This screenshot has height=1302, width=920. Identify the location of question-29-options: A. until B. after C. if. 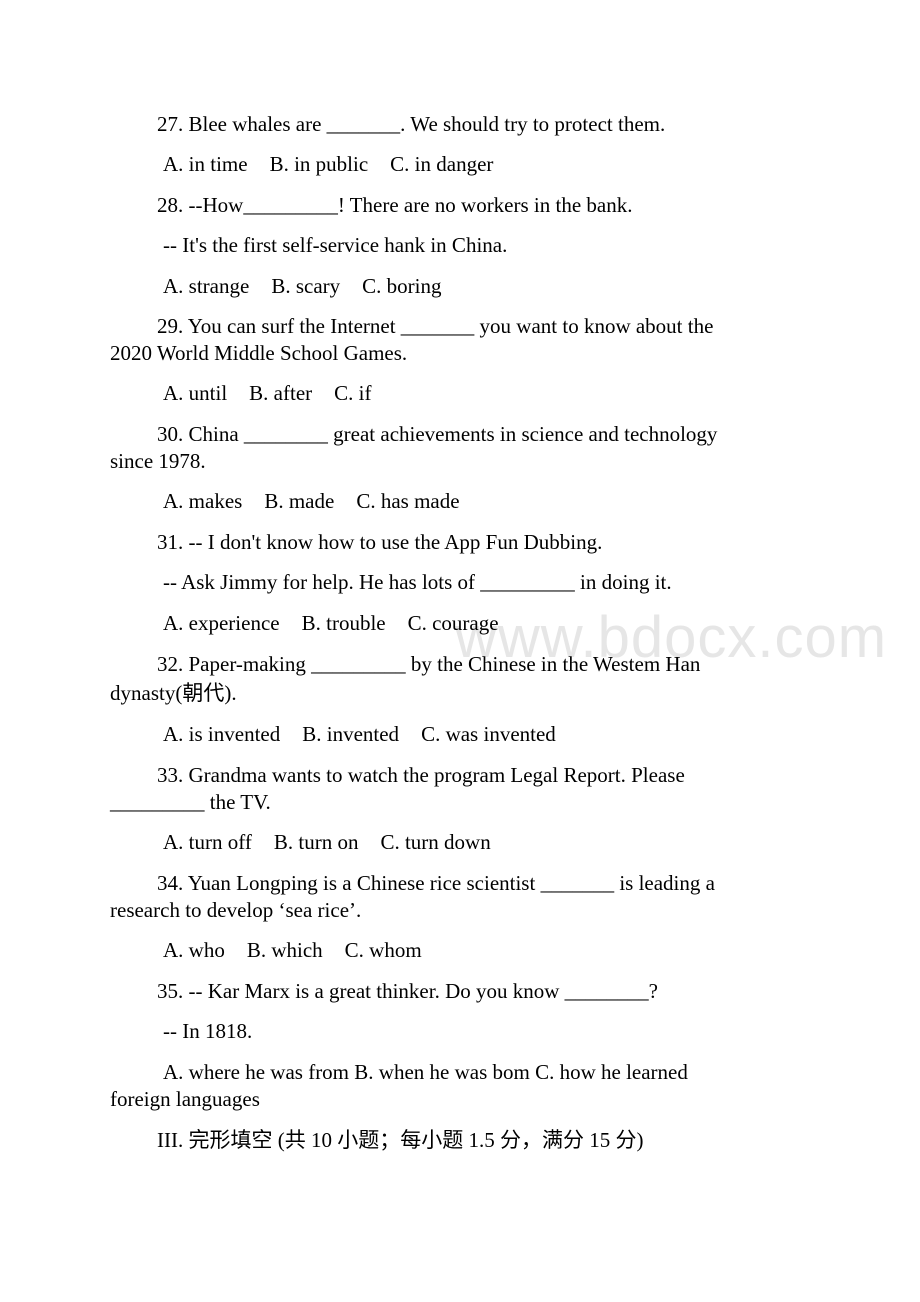
(278, 393).